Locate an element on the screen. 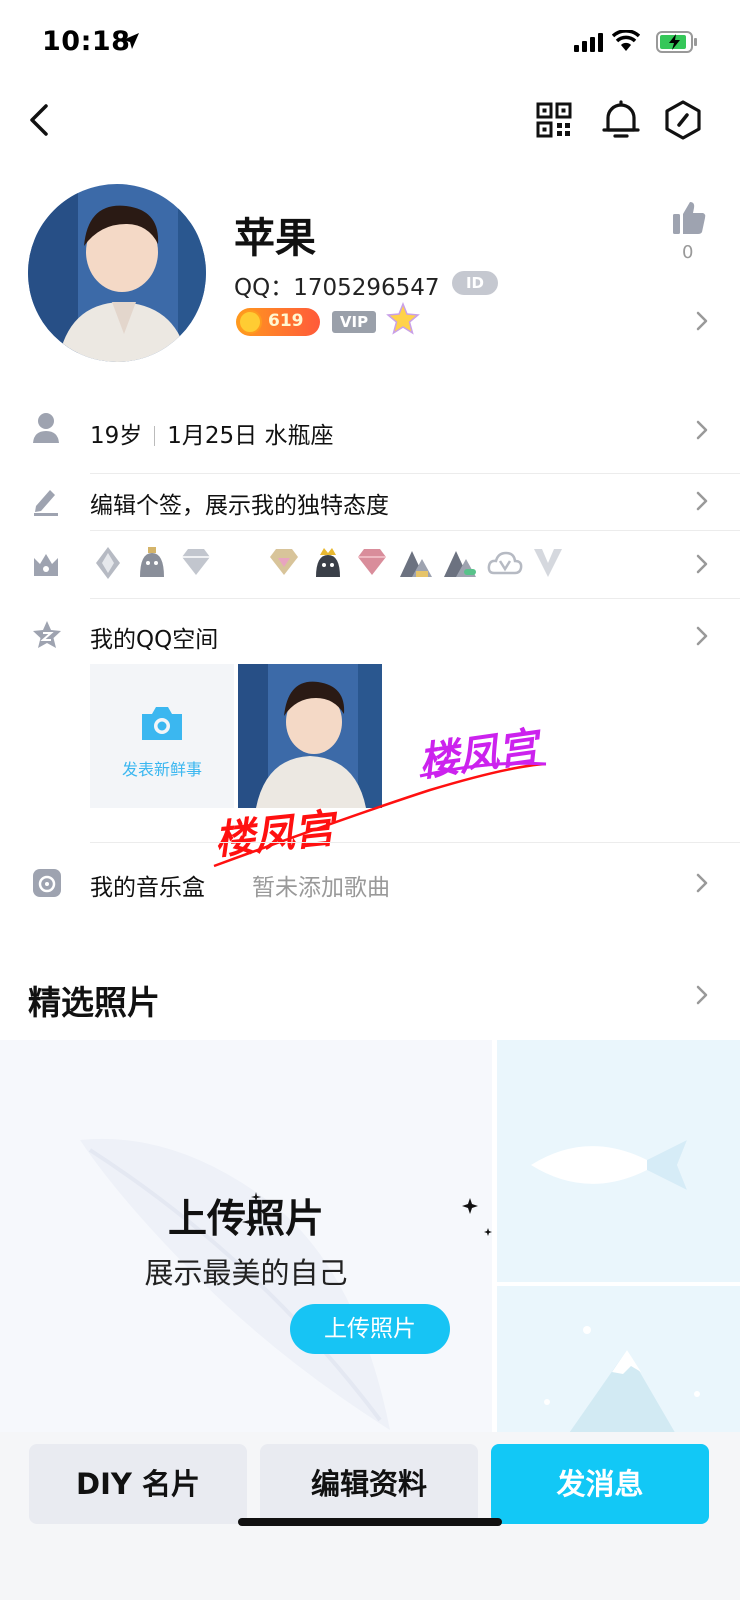  upload-title: 上传照片 is located at coordinates (245, 1219).